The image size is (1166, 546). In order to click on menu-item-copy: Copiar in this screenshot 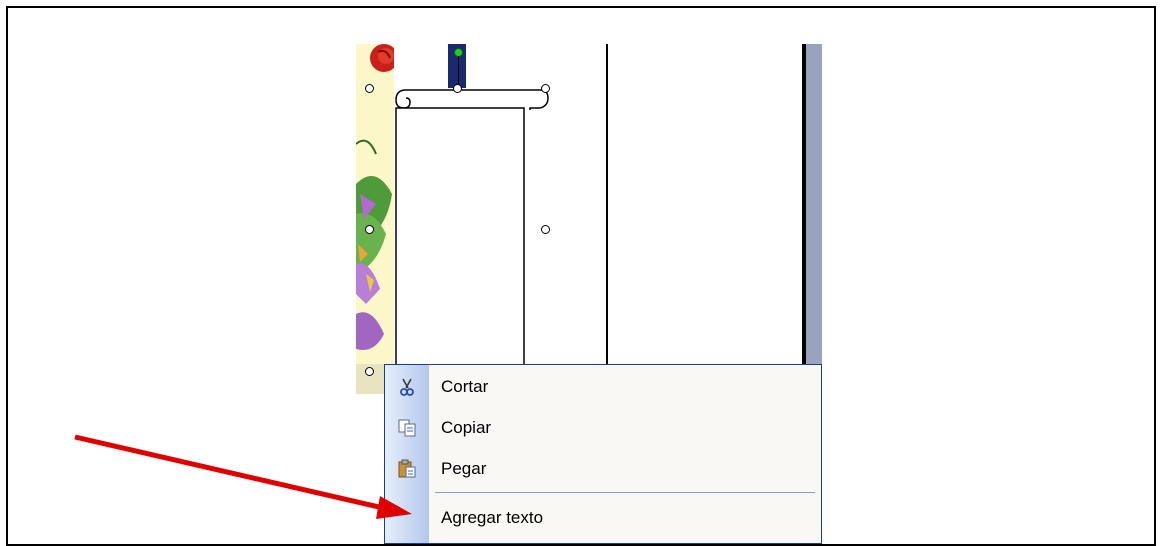, I will do `click(603, 428)`.